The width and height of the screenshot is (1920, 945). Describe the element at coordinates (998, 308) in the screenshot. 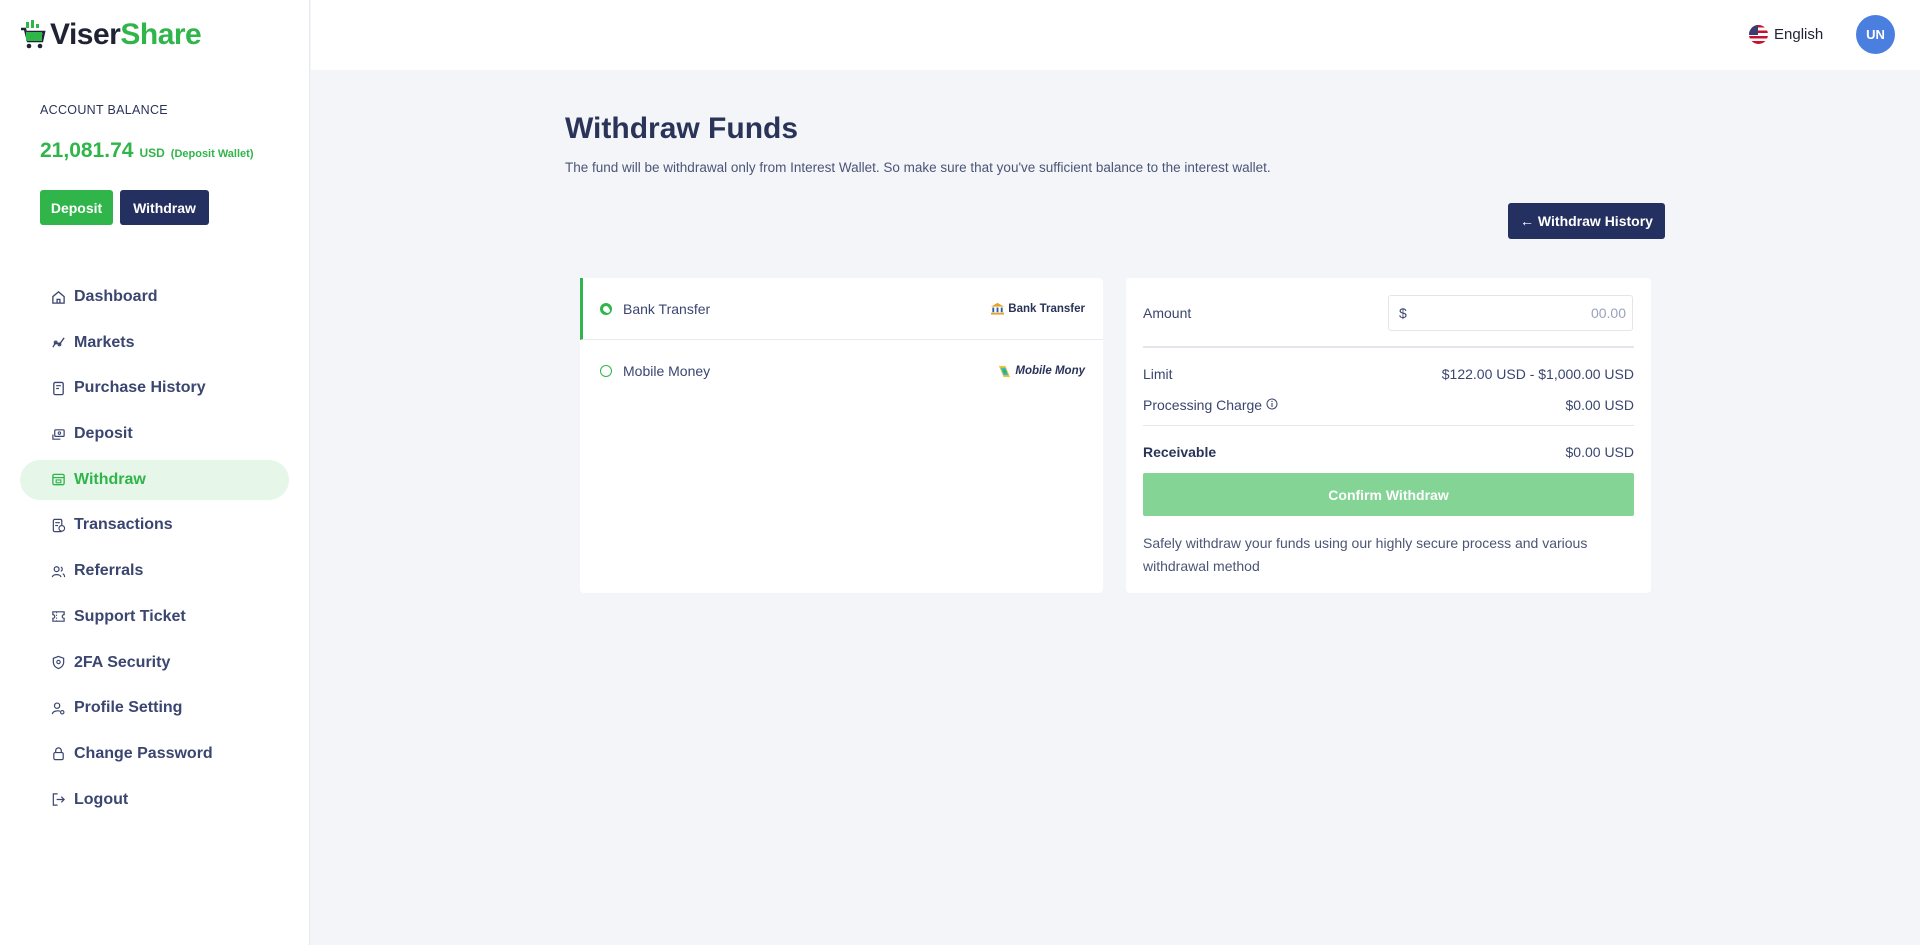

I see `bank-icon` at that location.